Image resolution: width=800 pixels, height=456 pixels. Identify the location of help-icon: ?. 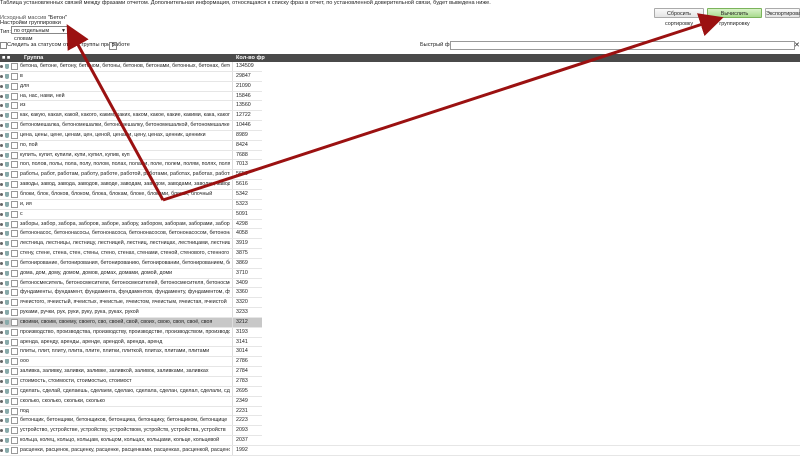
(113, 46).